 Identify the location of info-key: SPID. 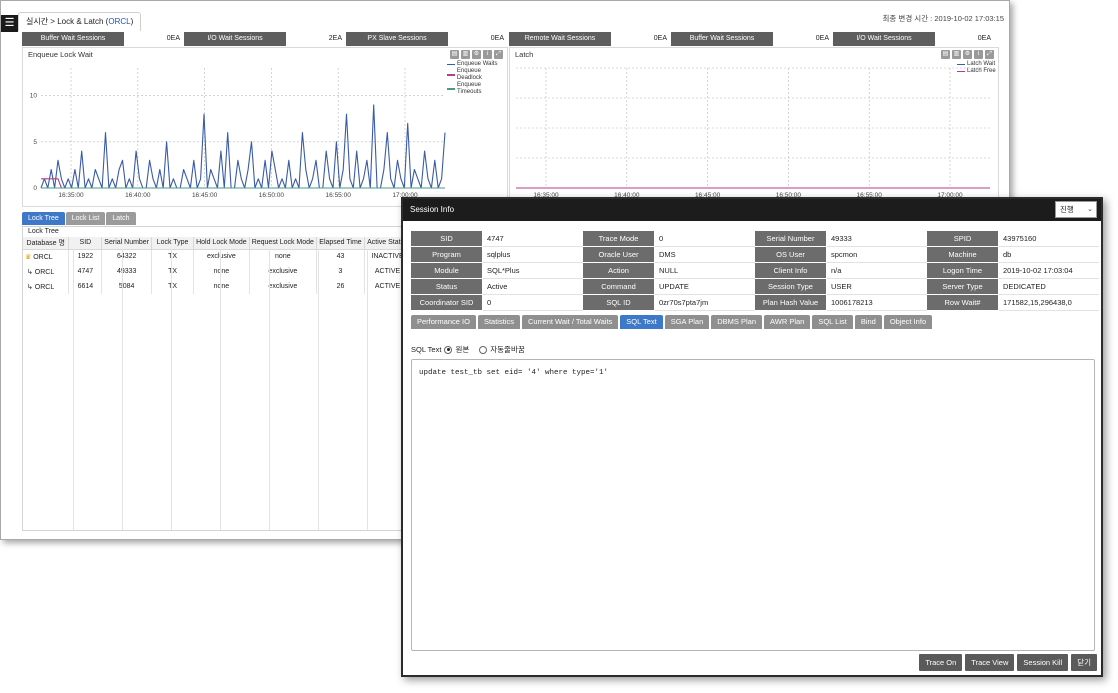
(963, 239).